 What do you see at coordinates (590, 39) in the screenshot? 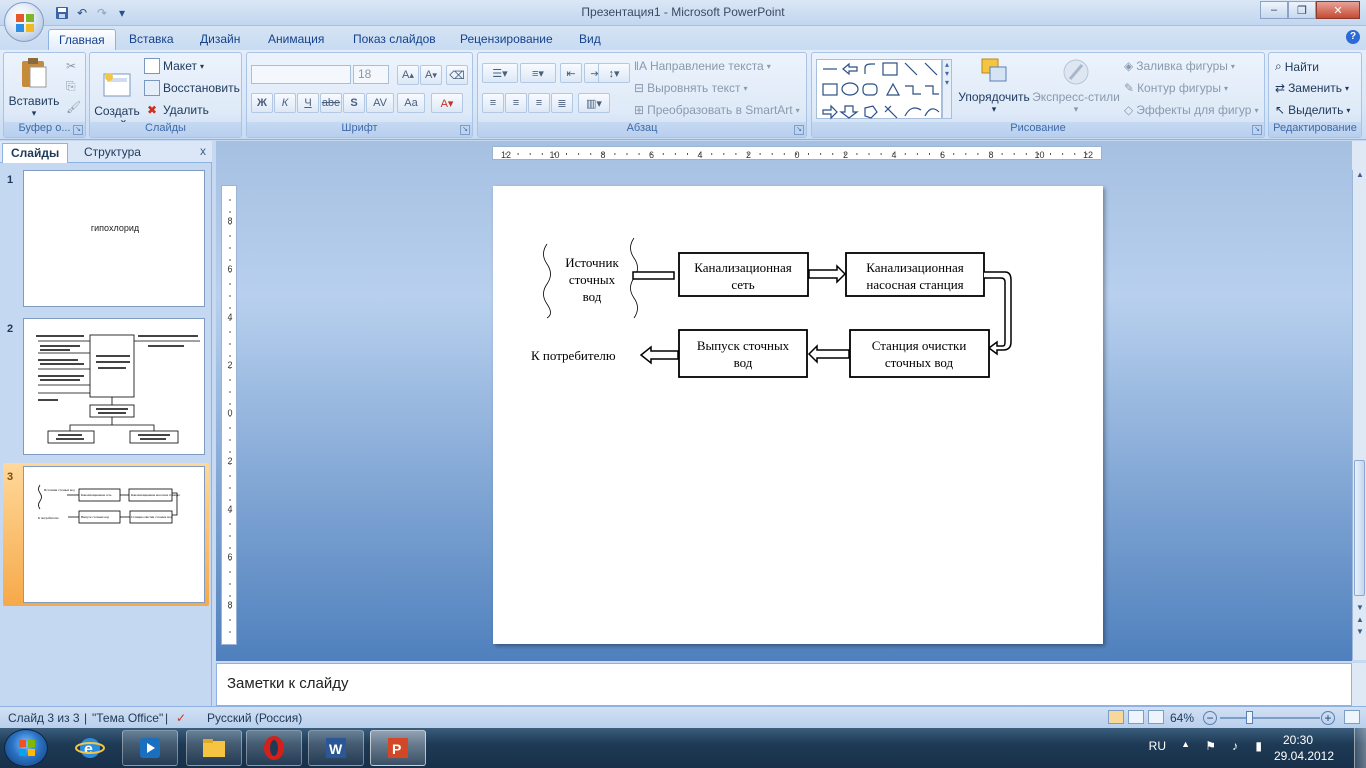
I see `tab-view: Вид` at bounding box center [590, 39].